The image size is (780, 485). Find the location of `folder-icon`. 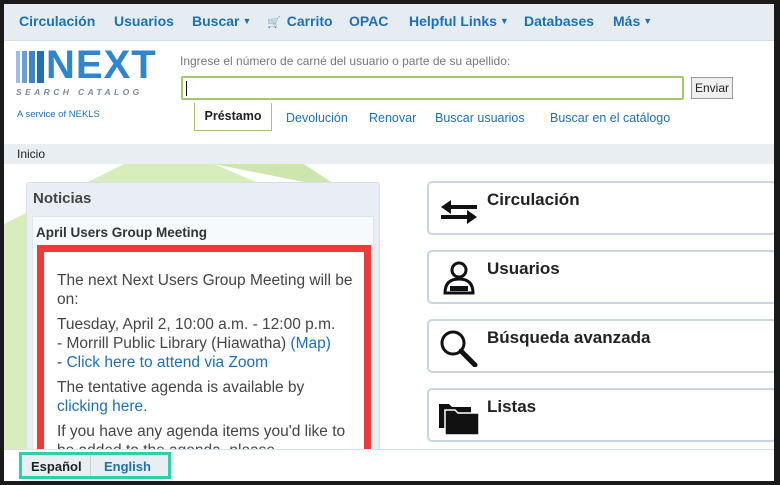

folder-icon is located at coordinates (459, 420).